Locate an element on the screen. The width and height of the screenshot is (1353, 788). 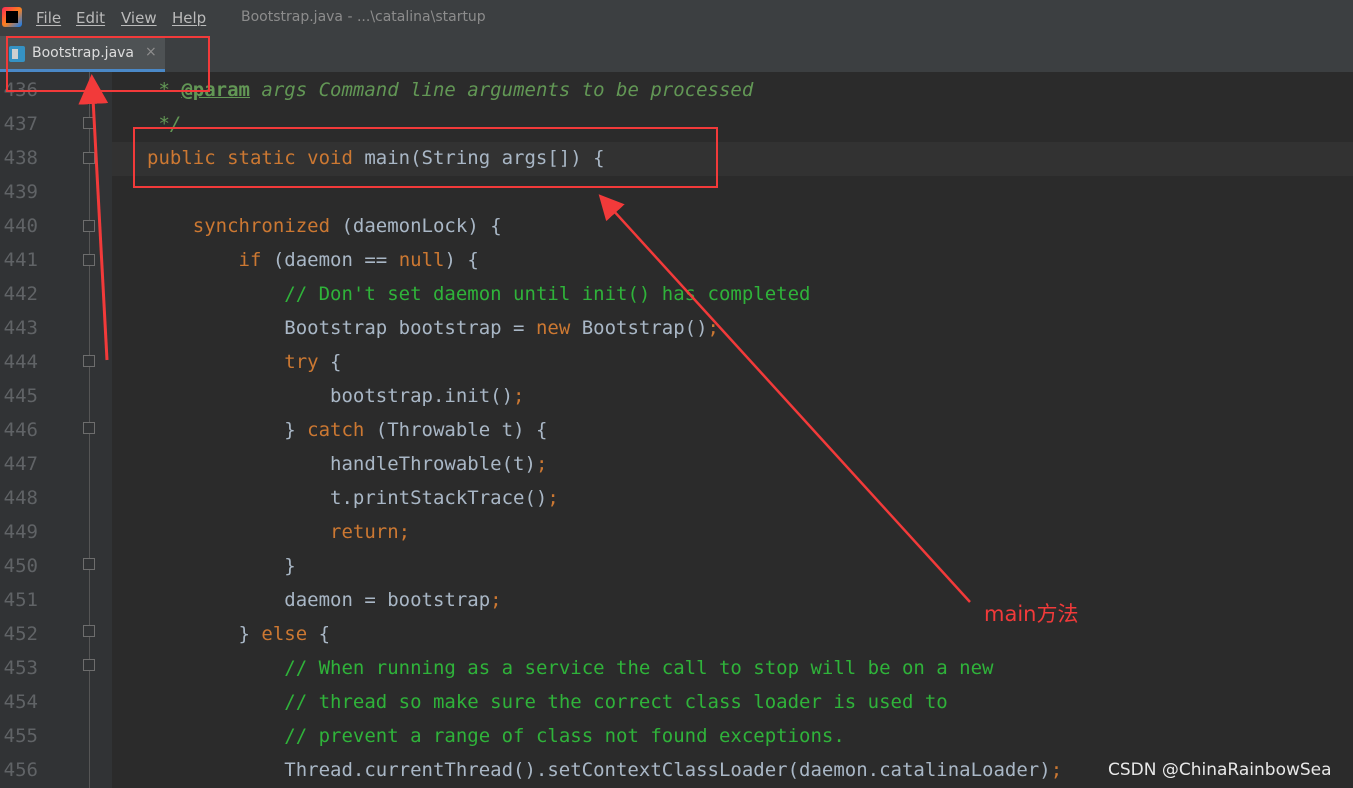
main-method-highlight-box is located at coordinates (425, 157).